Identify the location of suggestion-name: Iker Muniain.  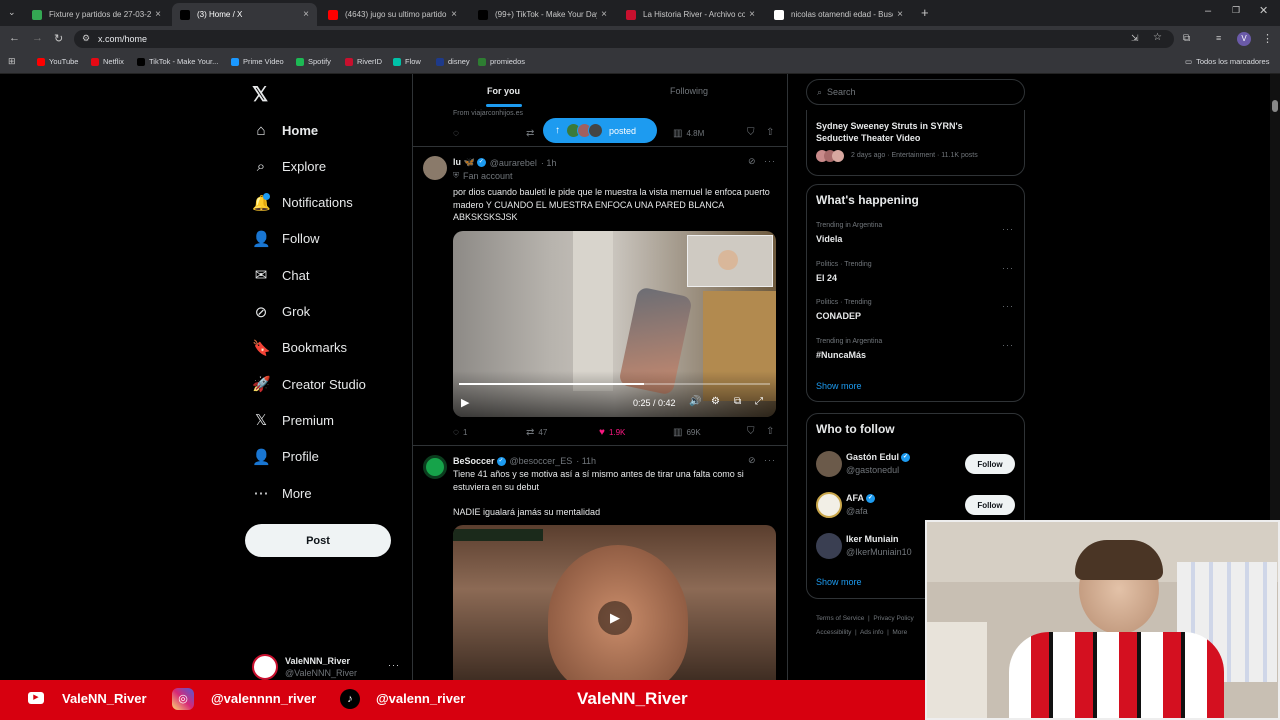
(872, 539).